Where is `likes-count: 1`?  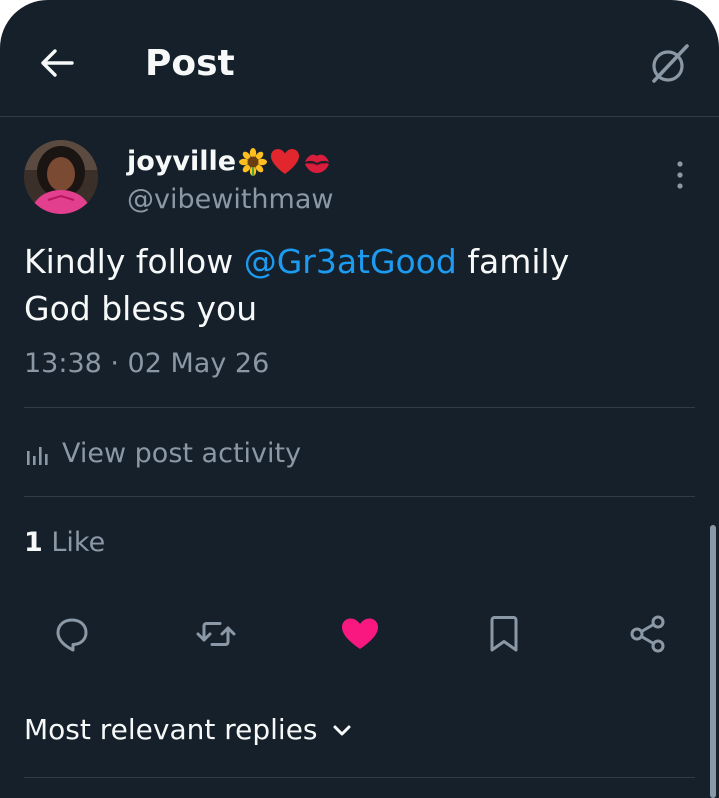 likes-count: 1 is located at coordinates (33, 542).